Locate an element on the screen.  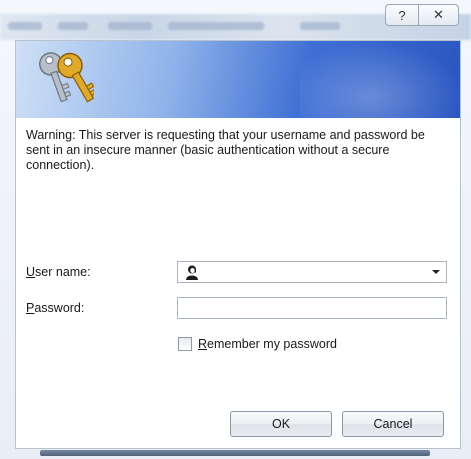
close-icon: ✕ is located at coordinates (438, 14).